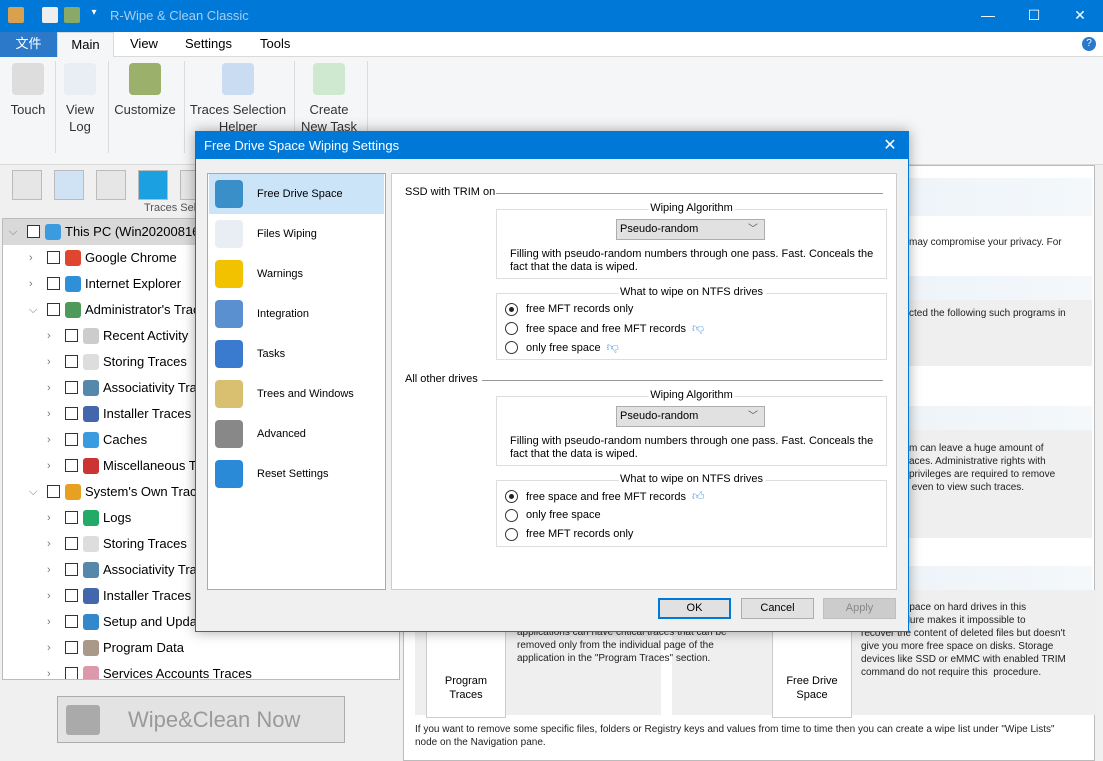 The height and width of the screenshot is (761, 1103). I want to click on windows-icon, so click(153, 185).